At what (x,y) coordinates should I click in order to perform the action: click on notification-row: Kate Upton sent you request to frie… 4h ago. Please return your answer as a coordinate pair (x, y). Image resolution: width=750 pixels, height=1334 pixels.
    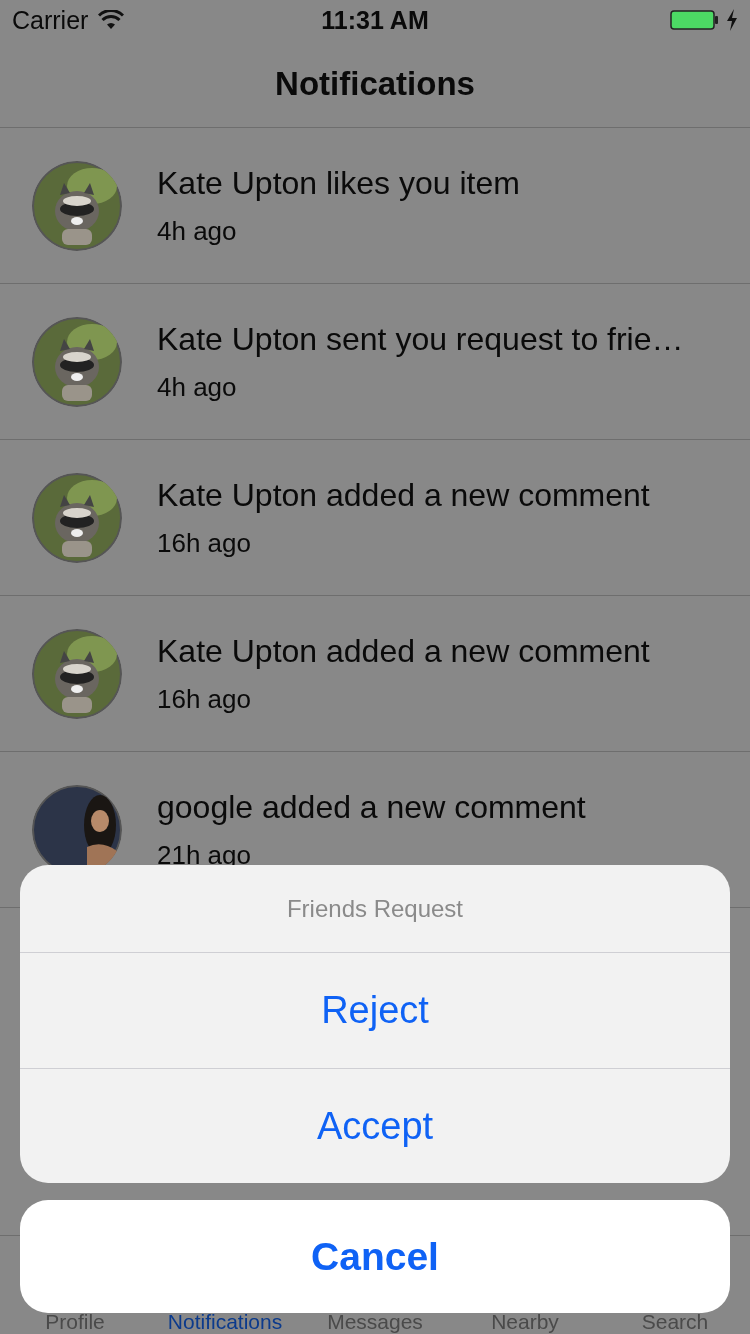
    Looking at the image, I should click on (375, 362).